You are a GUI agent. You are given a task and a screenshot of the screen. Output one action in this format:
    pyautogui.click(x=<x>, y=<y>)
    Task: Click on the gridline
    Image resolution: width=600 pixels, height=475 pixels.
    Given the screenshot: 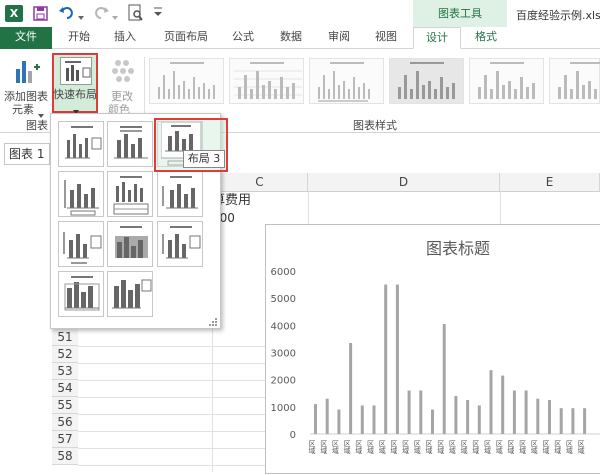 What is the action you would take?
    pyautogui.click(x=173, y=380)
    